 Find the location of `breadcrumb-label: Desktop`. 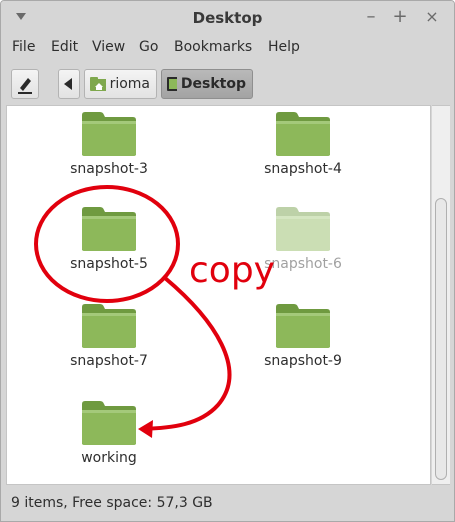

breadcrumb-label: Desktop is located at coordinates (213, 84).